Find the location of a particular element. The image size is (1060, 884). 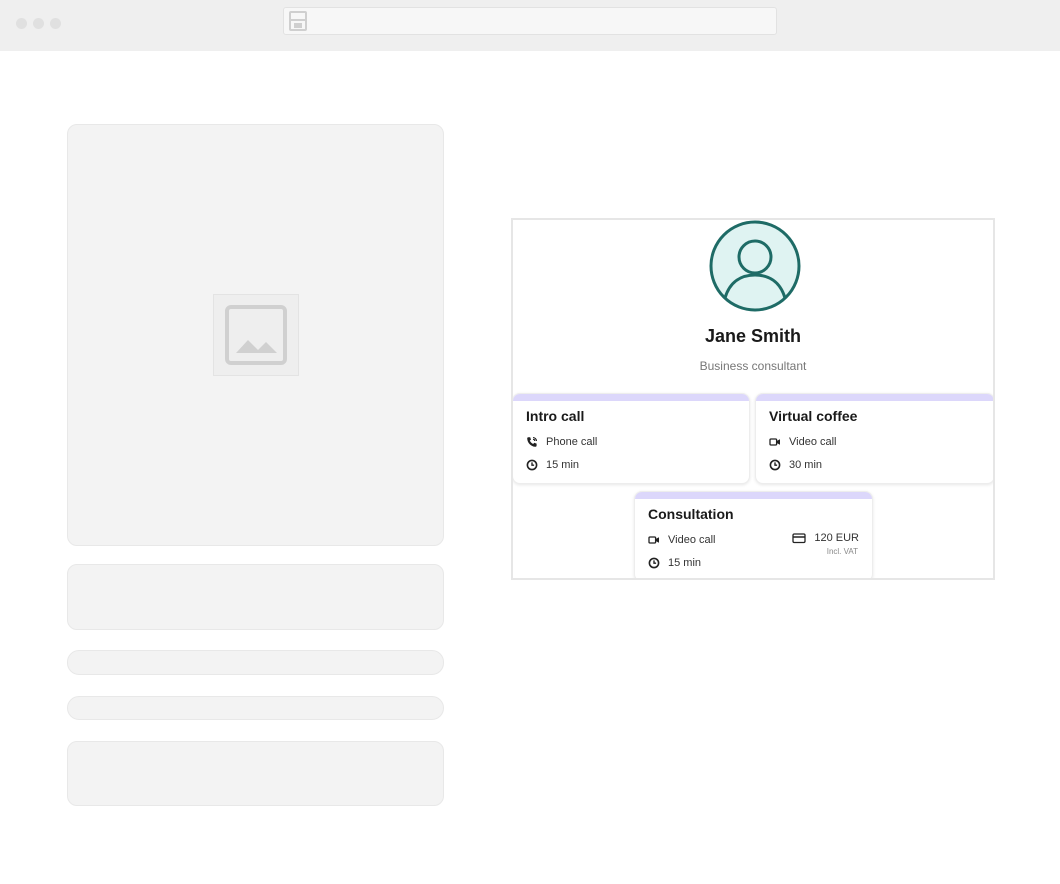

service-card-intro-call: Intro call Phone call 15 min is located at coordinates (631, 438).